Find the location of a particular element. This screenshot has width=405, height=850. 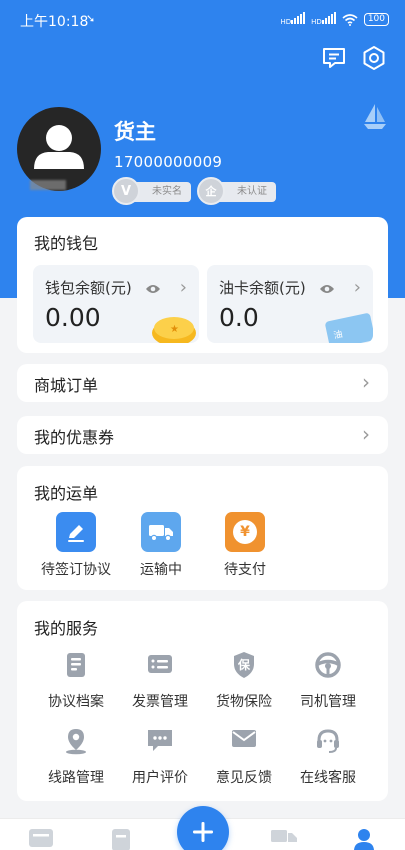

fuel-balance-value: 0.0 is located at coordinates (239, 317).